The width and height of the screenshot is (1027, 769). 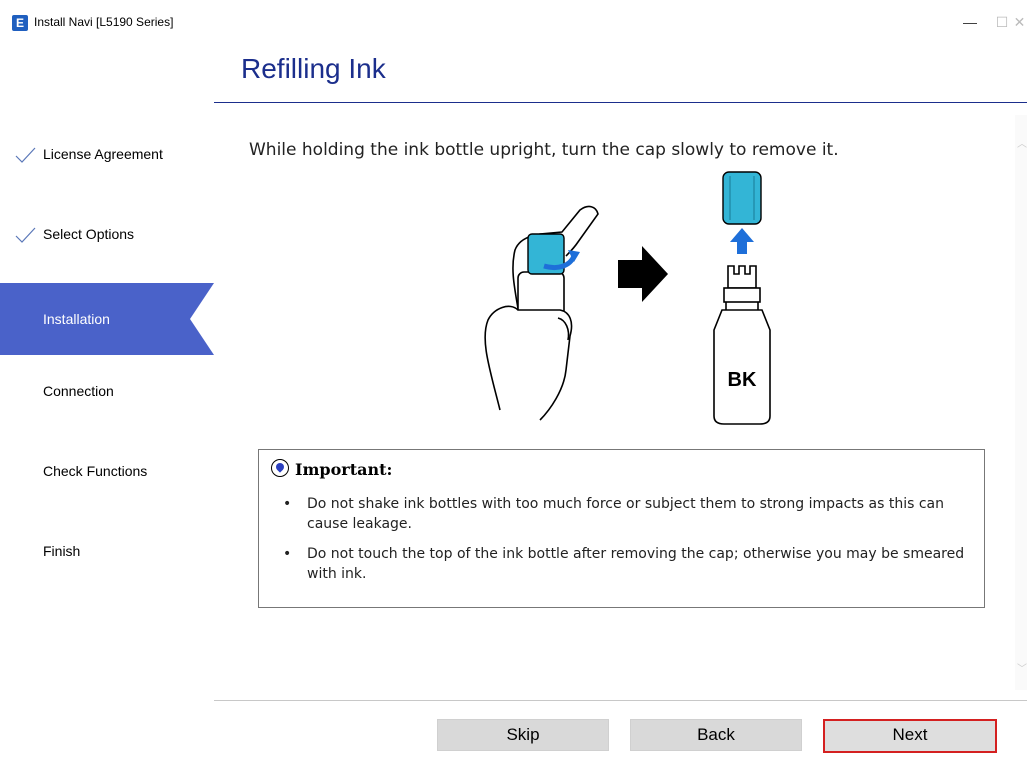 I want to click on sidebar-step-license-agreement: License Agreement, so click(x=107, y=154).